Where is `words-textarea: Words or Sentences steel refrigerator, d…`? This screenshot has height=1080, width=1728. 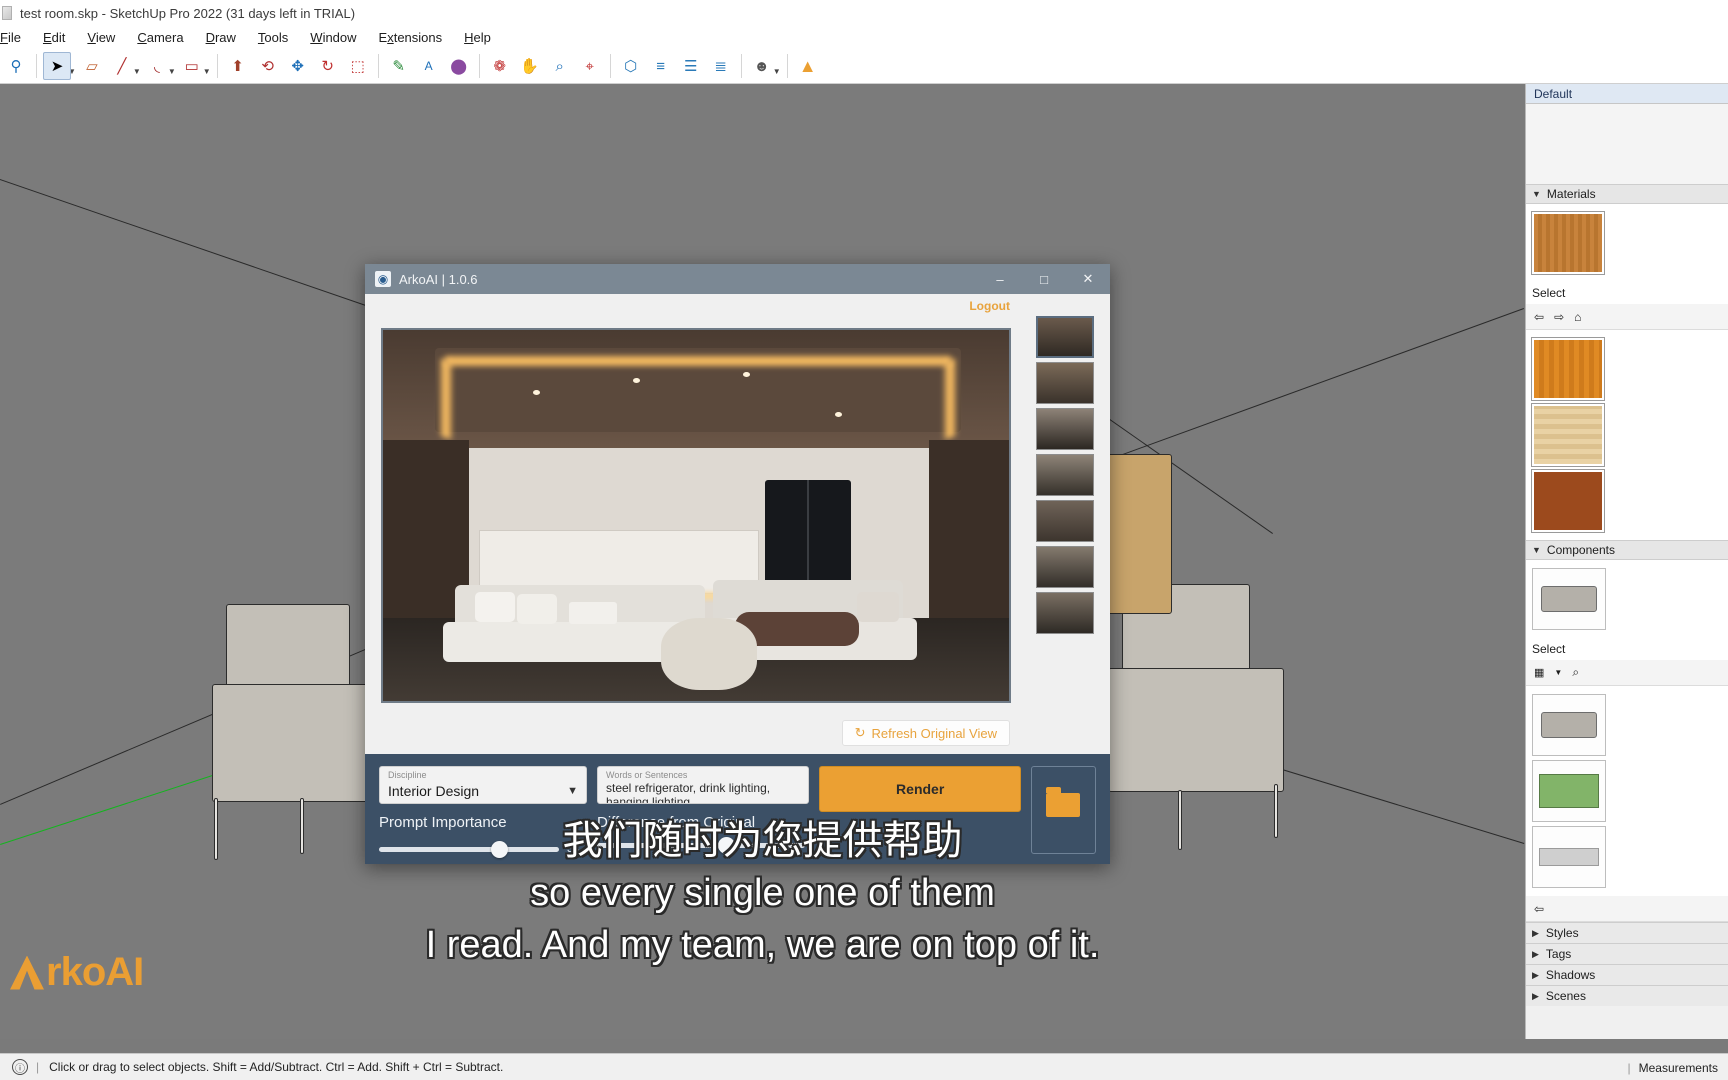
words-textarea: Words or Sentences steel refrigerator, d… is located at coordinates (703, 785).